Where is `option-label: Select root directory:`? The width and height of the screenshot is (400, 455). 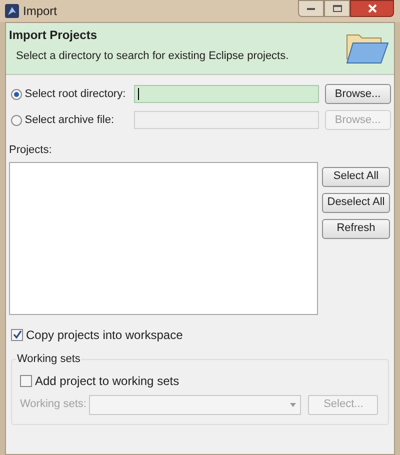
option-label: Select root directory: is located at coordinates (75, 94).